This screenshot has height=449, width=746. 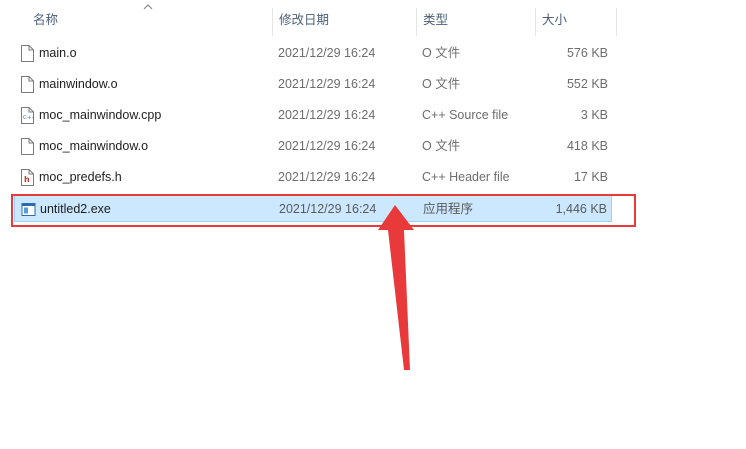 I want to click on file-row: main.o 2021/12/29 16:24 O 文件 576 KB, so click(x=313, y=53).